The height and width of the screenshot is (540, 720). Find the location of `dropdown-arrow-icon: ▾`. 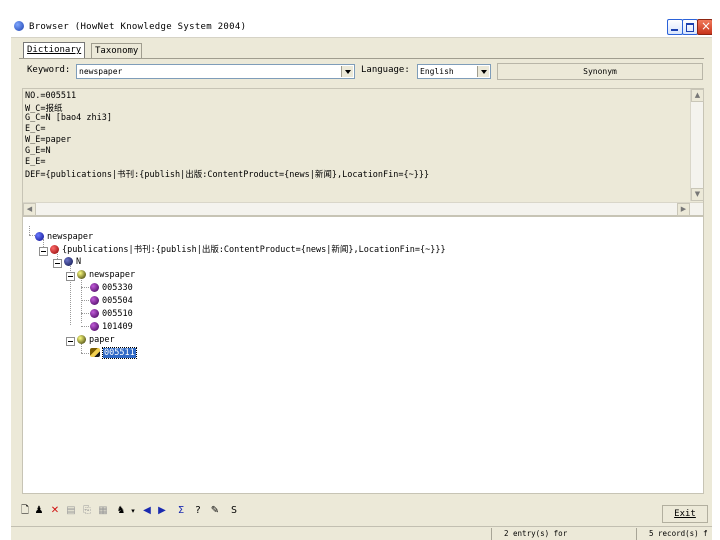

dropdown-arrow-icon: ▾ is located at coordinates (133, 511).